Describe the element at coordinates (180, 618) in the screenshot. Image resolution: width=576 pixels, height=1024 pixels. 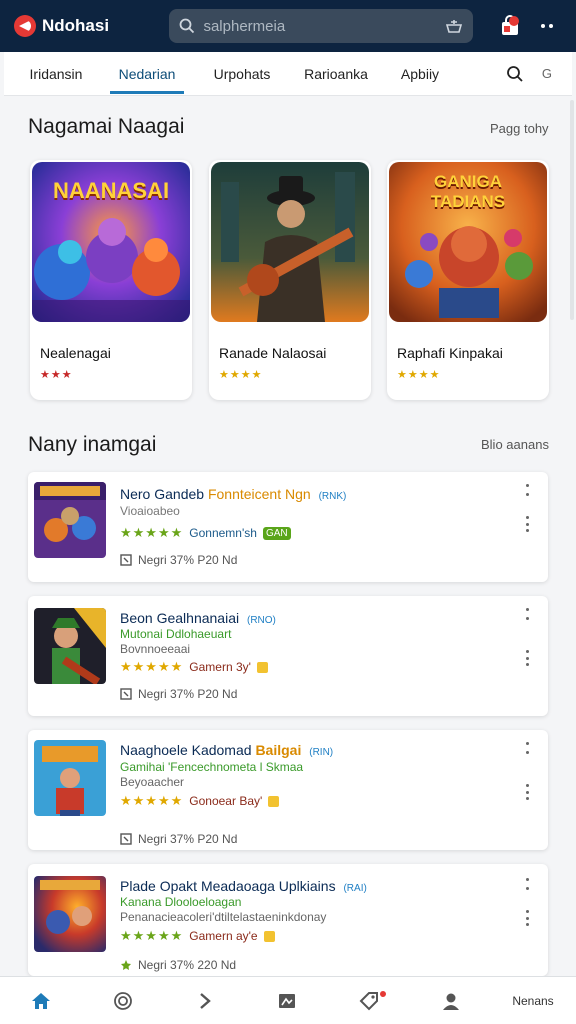
I see `title-text: Beon Gealhnanaiai` at that location.